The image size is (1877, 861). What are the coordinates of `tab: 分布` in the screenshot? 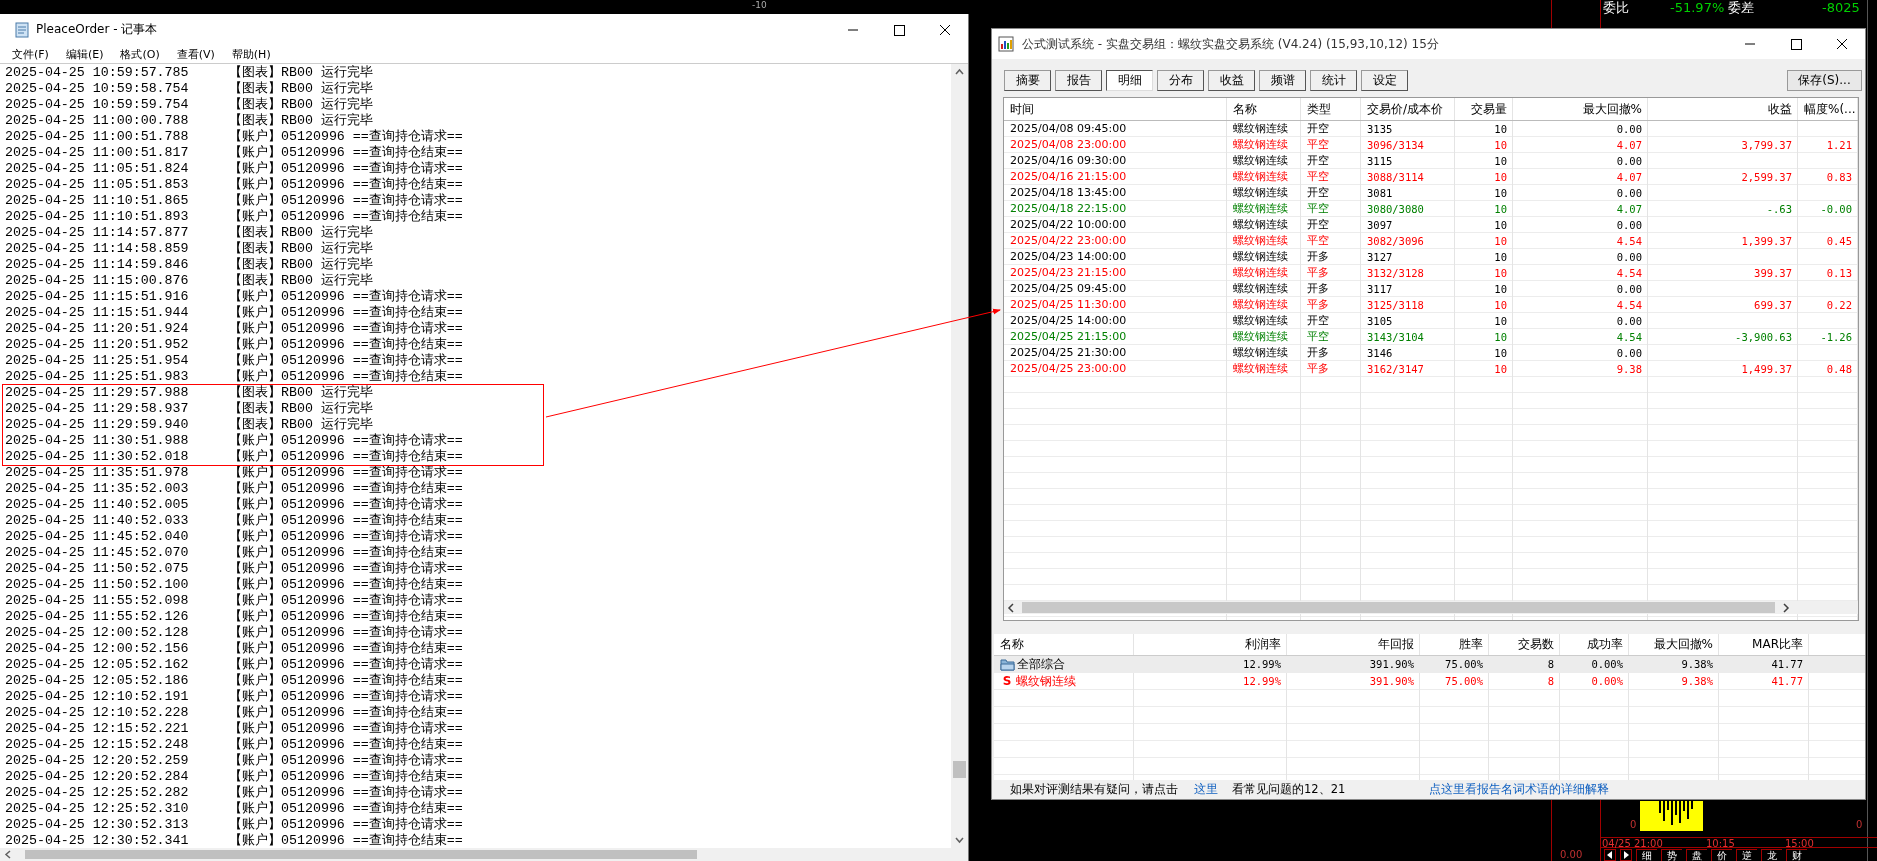 It's located at (1180, 80).